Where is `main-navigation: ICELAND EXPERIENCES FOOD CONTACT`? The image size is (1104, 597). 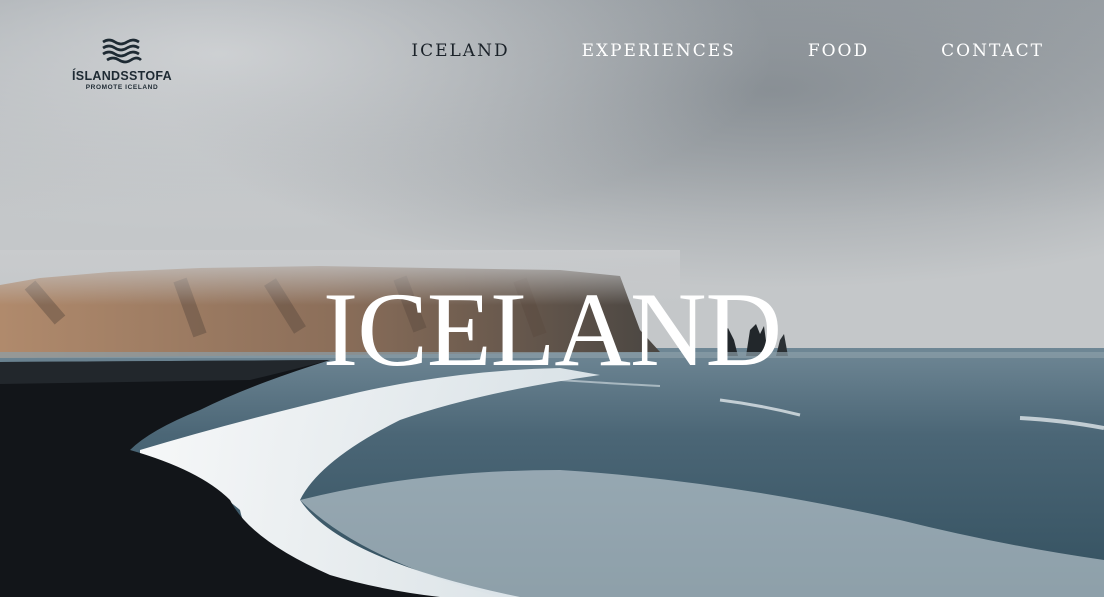
main-navigation: ICELAND EXPERIENCES FOOD CONTACT is located at coordinates (727, 51).